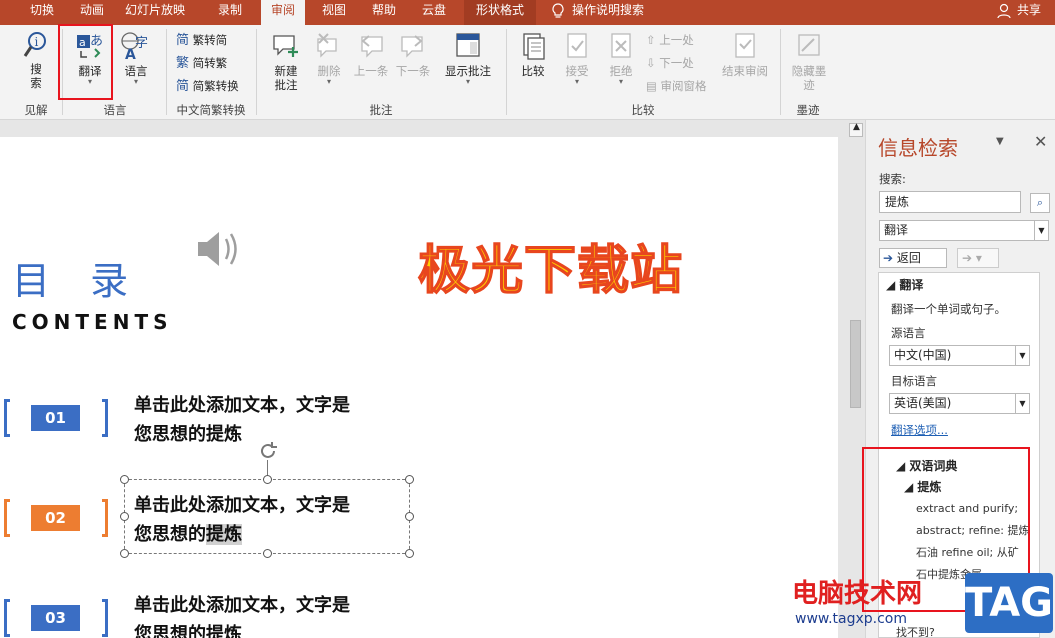  I want to click on accept-button: 接受 ▾, so click(577, 58).